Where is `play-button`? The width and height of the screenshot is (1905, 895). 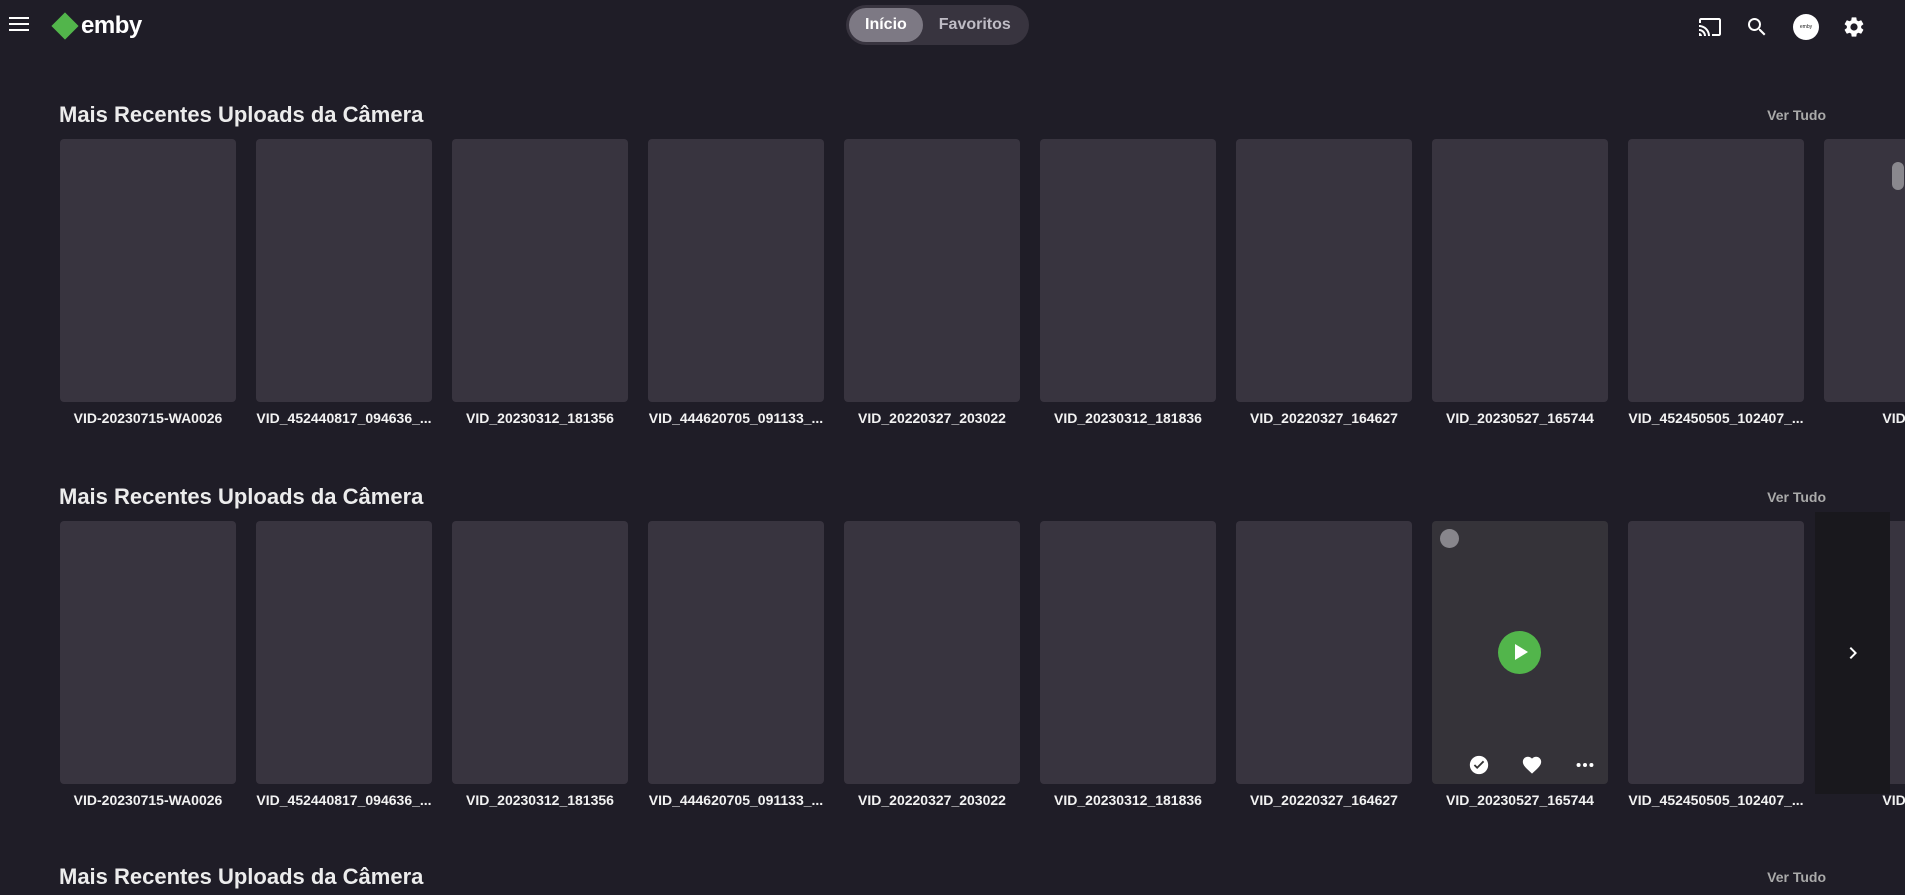 play-button is located at coordinates (1519, 652).